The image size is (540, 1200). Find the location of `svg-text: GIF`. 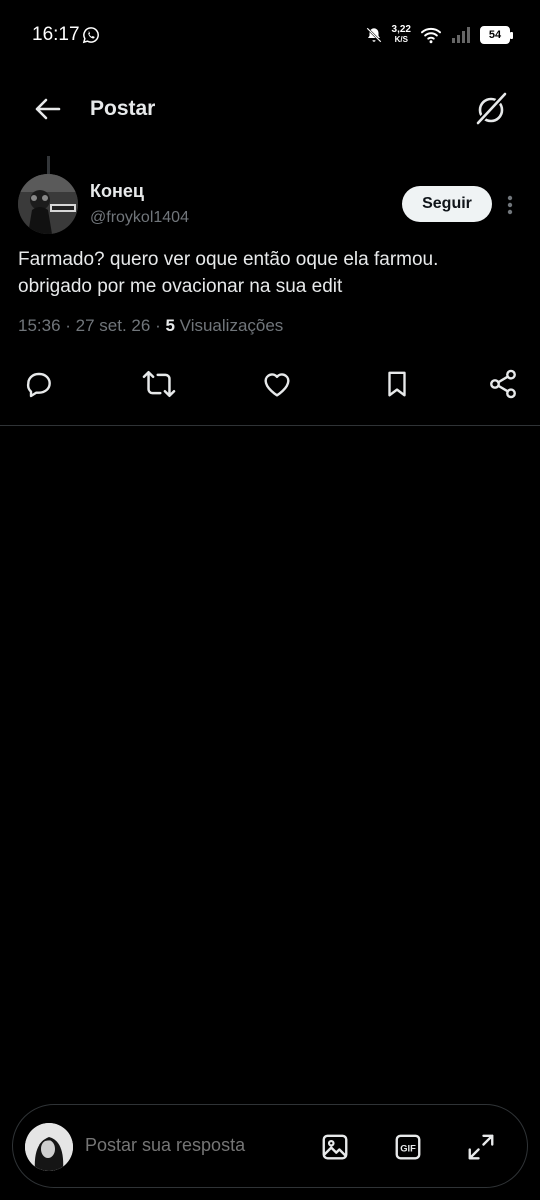

svg-text: GIF is located at coordinates (408, 1148).